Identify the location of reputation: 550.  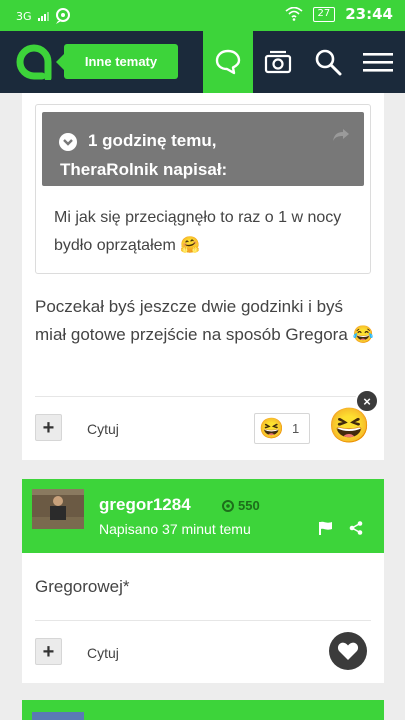
(241, 505).